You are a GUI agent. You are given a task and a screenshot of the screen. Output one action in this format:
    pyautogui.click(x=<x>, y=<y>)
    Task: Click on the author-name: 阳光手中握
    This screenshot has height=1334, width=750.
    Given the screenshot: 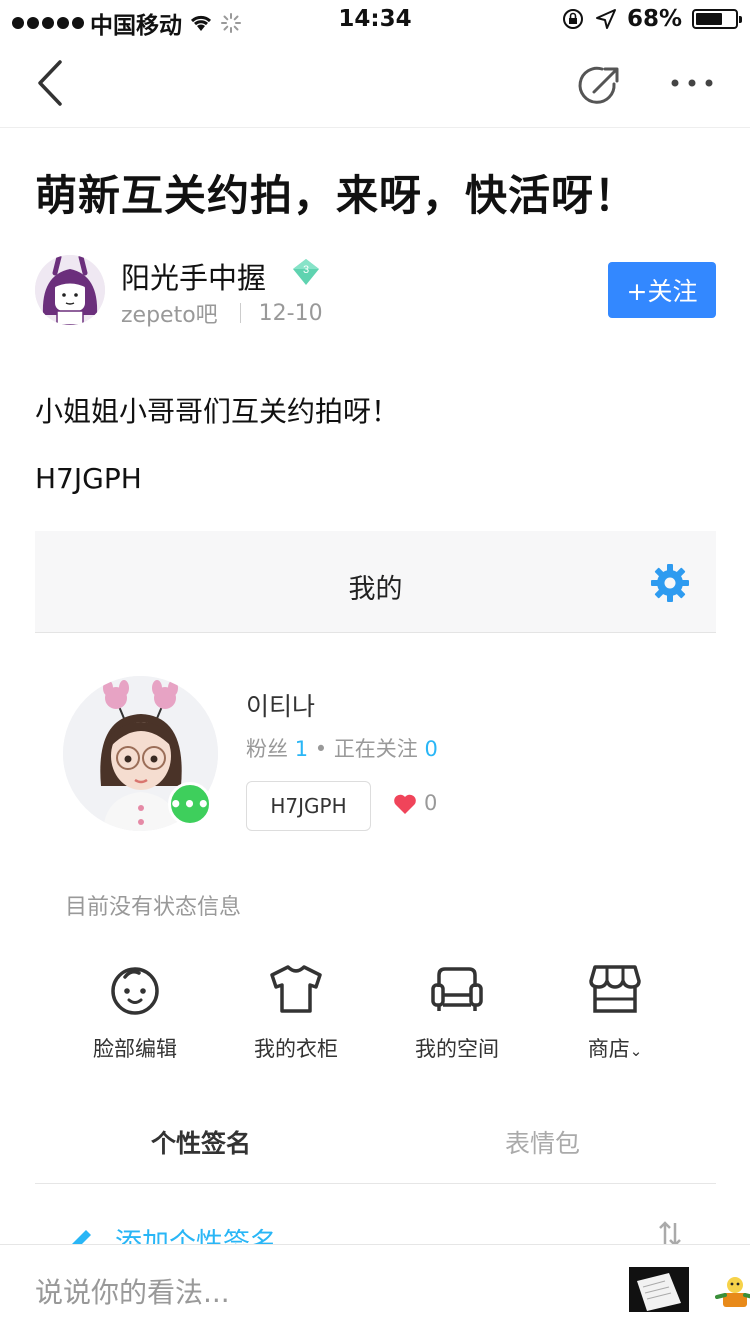 What is the action you would take?
    pyautogui.click(x=193, y=276)
    